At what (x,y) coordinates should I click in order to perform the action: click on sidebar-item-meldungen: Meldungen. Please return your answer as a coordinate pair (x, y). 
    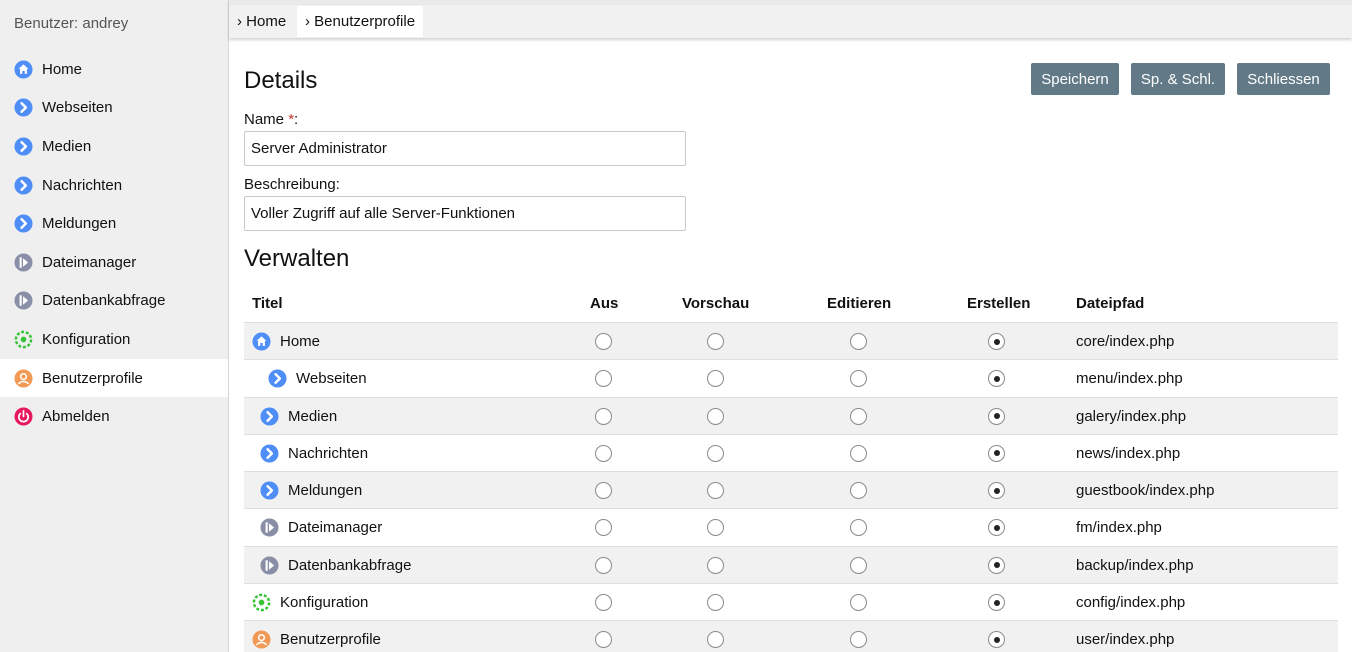
    Looking at the image, I should click on (114, 223).